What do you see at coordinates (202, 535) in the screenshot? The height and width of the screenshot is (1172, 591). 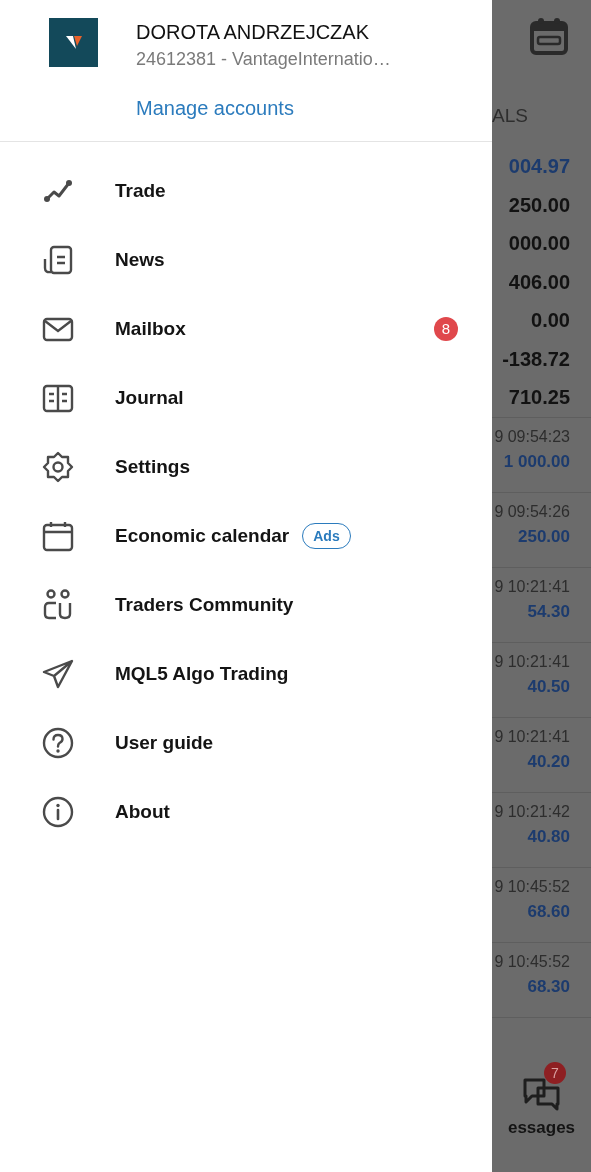 I see `menu-label: Economic calendar` at bounding box center [202, 535].